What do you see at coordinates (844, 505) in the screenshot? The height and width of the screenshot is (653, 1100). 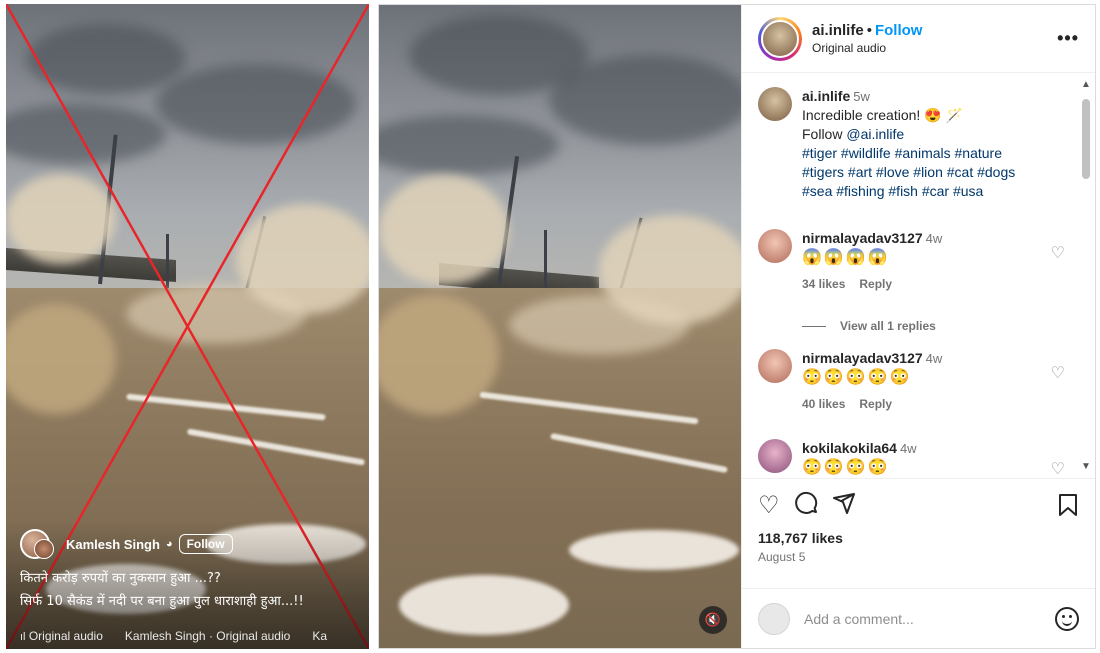 I see `share-send-icon` at bounding box center [844, 505].